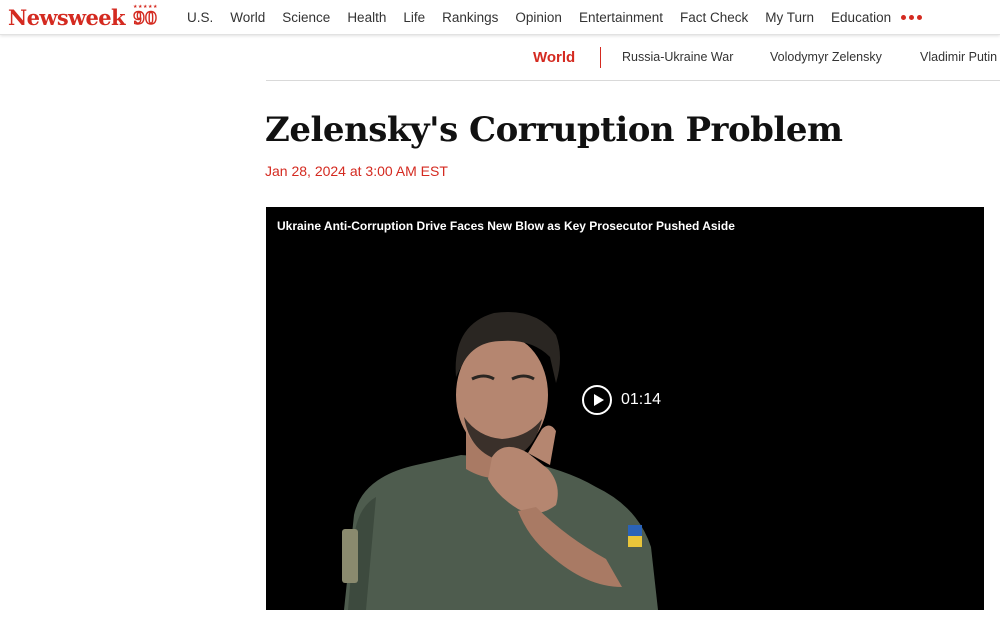 This screenshot has width=1000, height=624. Describe the element at coordinates (597, 400) in the screenshot. I see `play-icon` at that location.